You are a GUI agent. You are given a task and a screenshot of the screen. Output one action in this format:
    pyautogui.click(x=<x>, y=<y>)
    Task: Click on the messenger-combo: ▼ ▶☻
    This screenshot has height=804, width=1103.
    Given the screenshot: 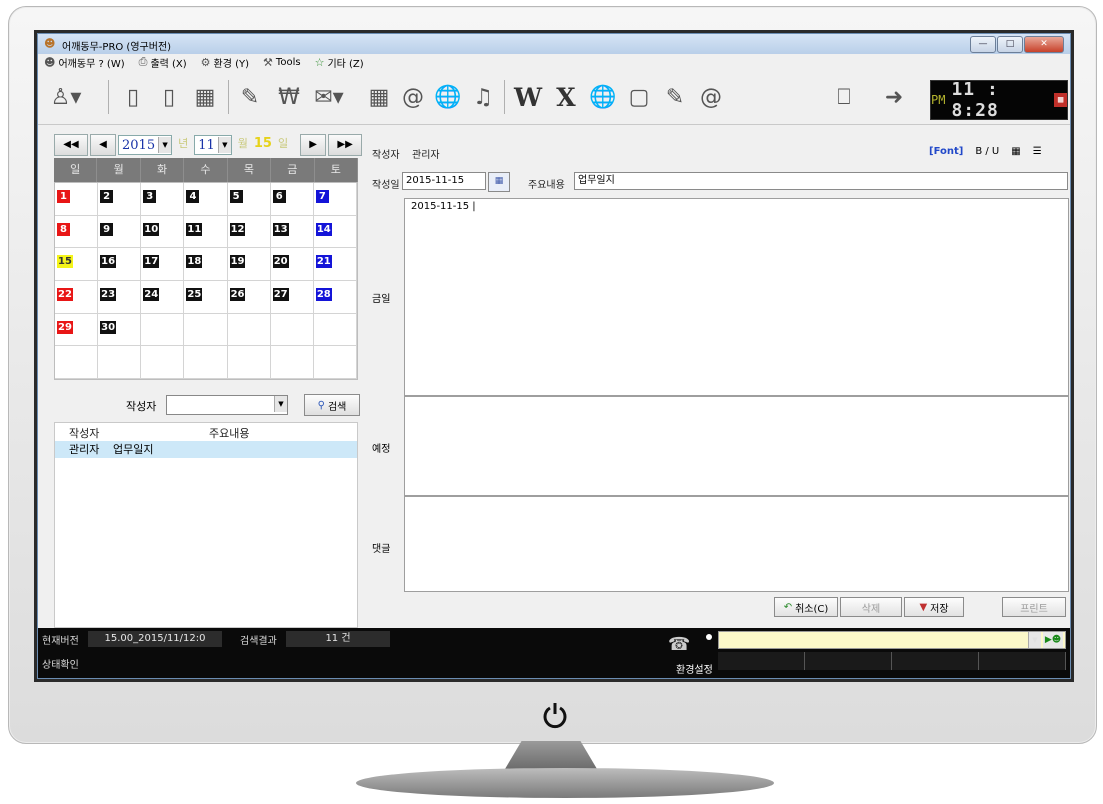 What is the action you would take?
    pyautogui.click(x=892, y=640)
    